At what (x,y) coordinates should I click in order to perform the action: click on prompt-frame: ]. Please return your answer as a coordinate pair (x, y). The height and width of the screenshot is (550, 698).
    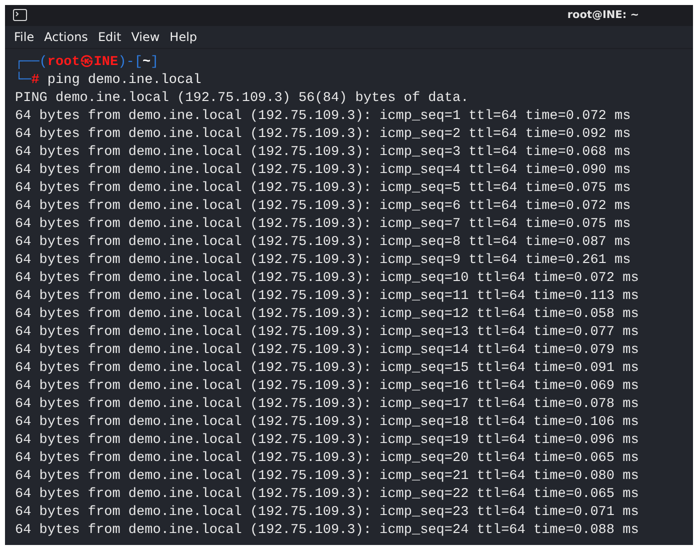
    Looking at the image, I should click on (154, 62).